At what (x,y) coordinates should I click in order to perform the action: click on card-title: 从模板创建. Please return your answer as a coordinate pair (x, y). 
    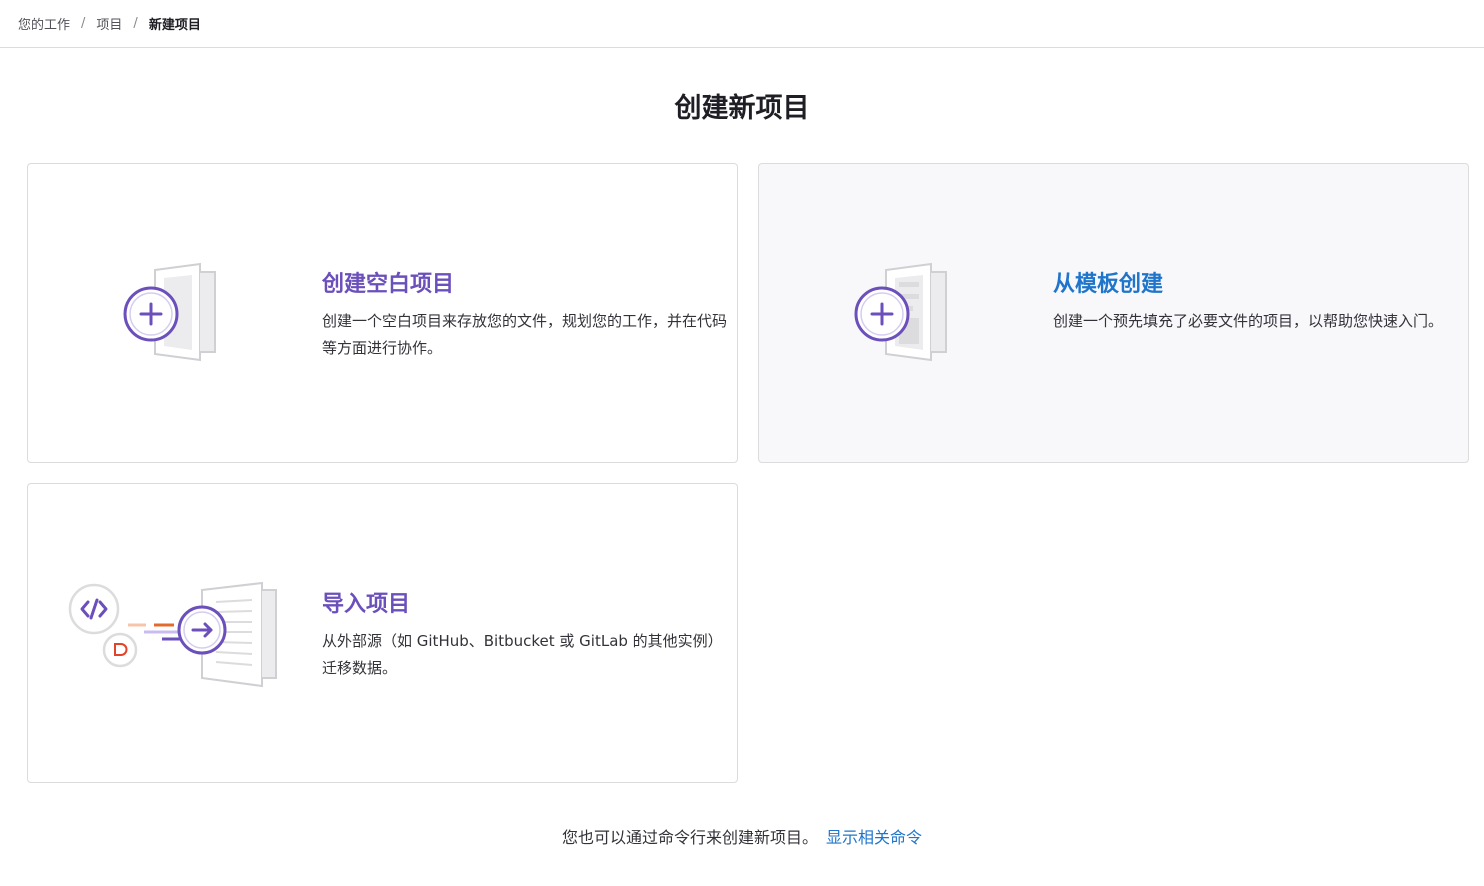
    Looking at the image, I should click on (1108, 284).